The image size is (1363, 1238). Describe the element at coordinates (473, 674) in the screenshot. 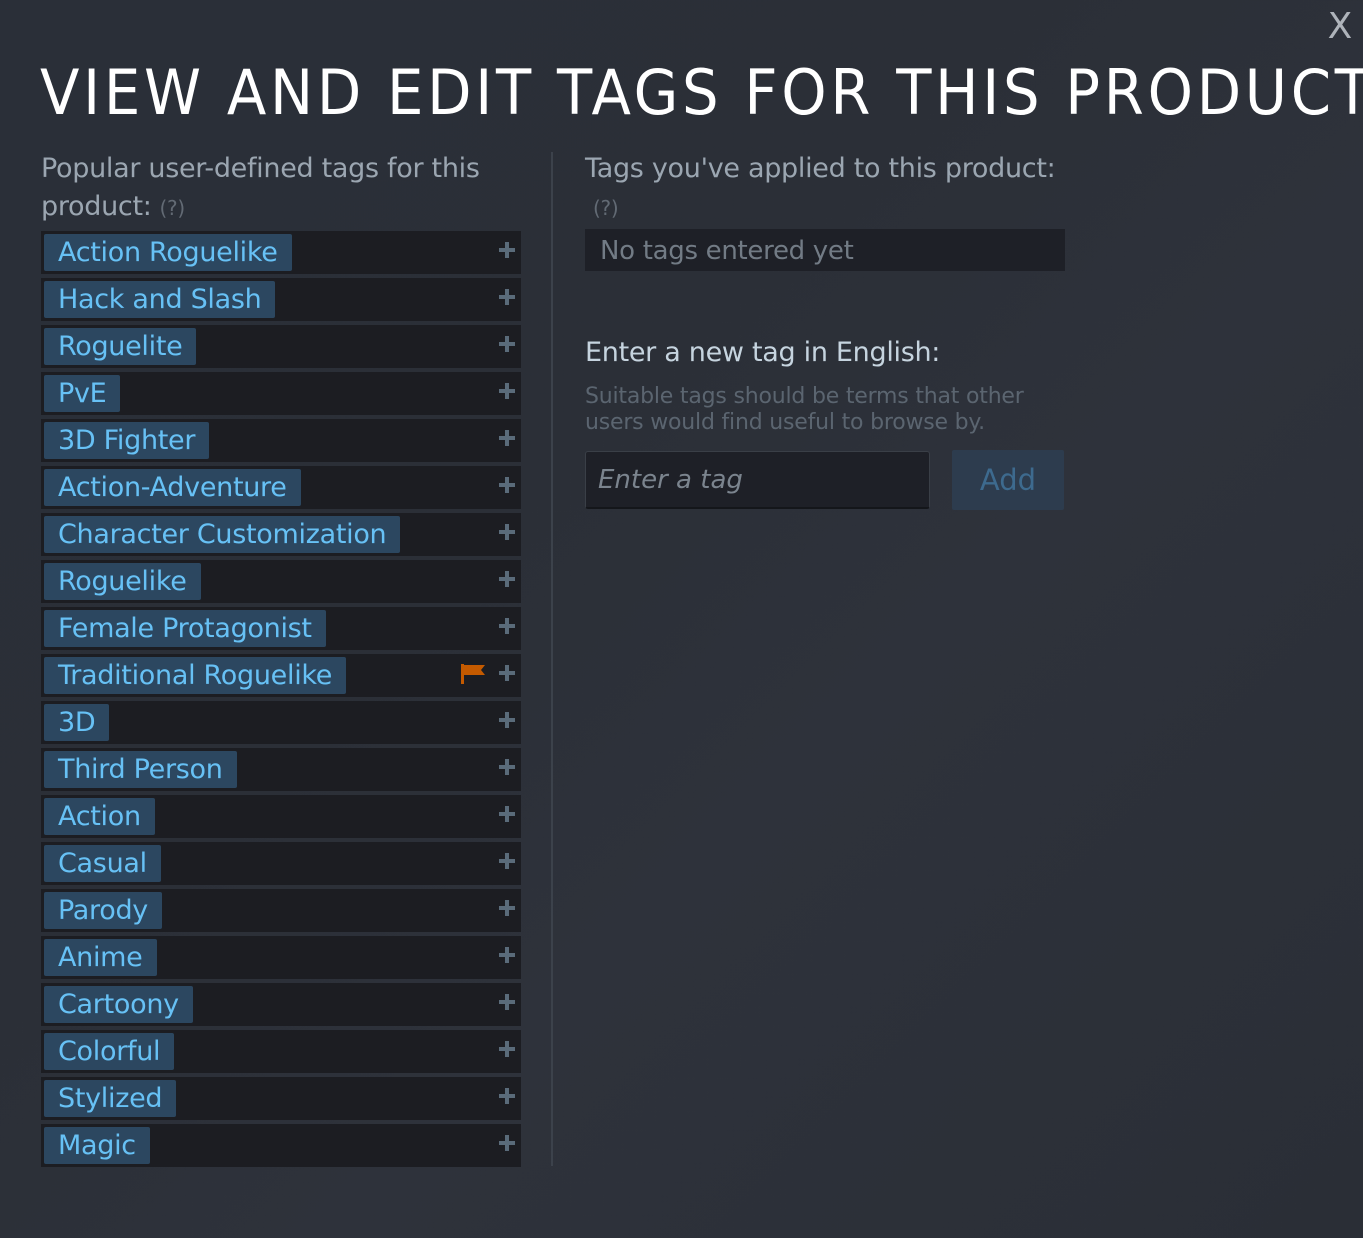

I see `flag-icon` at that location.